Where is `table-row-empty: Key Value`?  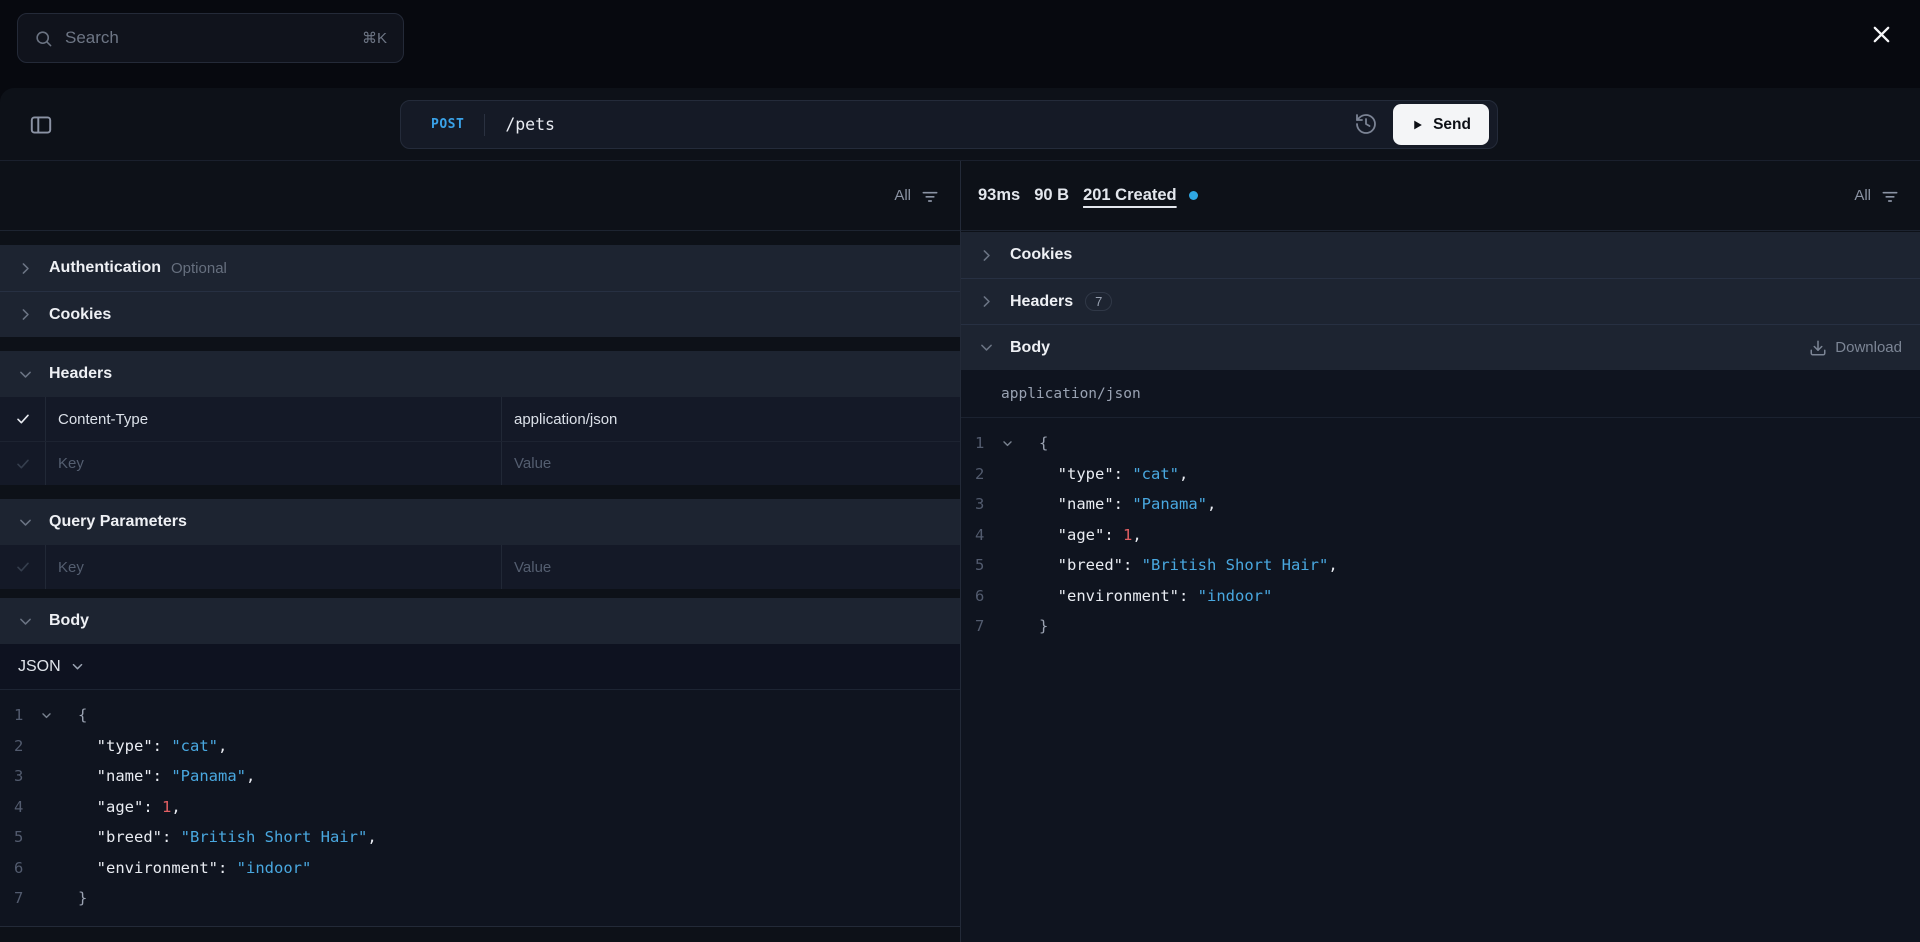 table-row-empty: Key Value is located at coordinates (480, 567).